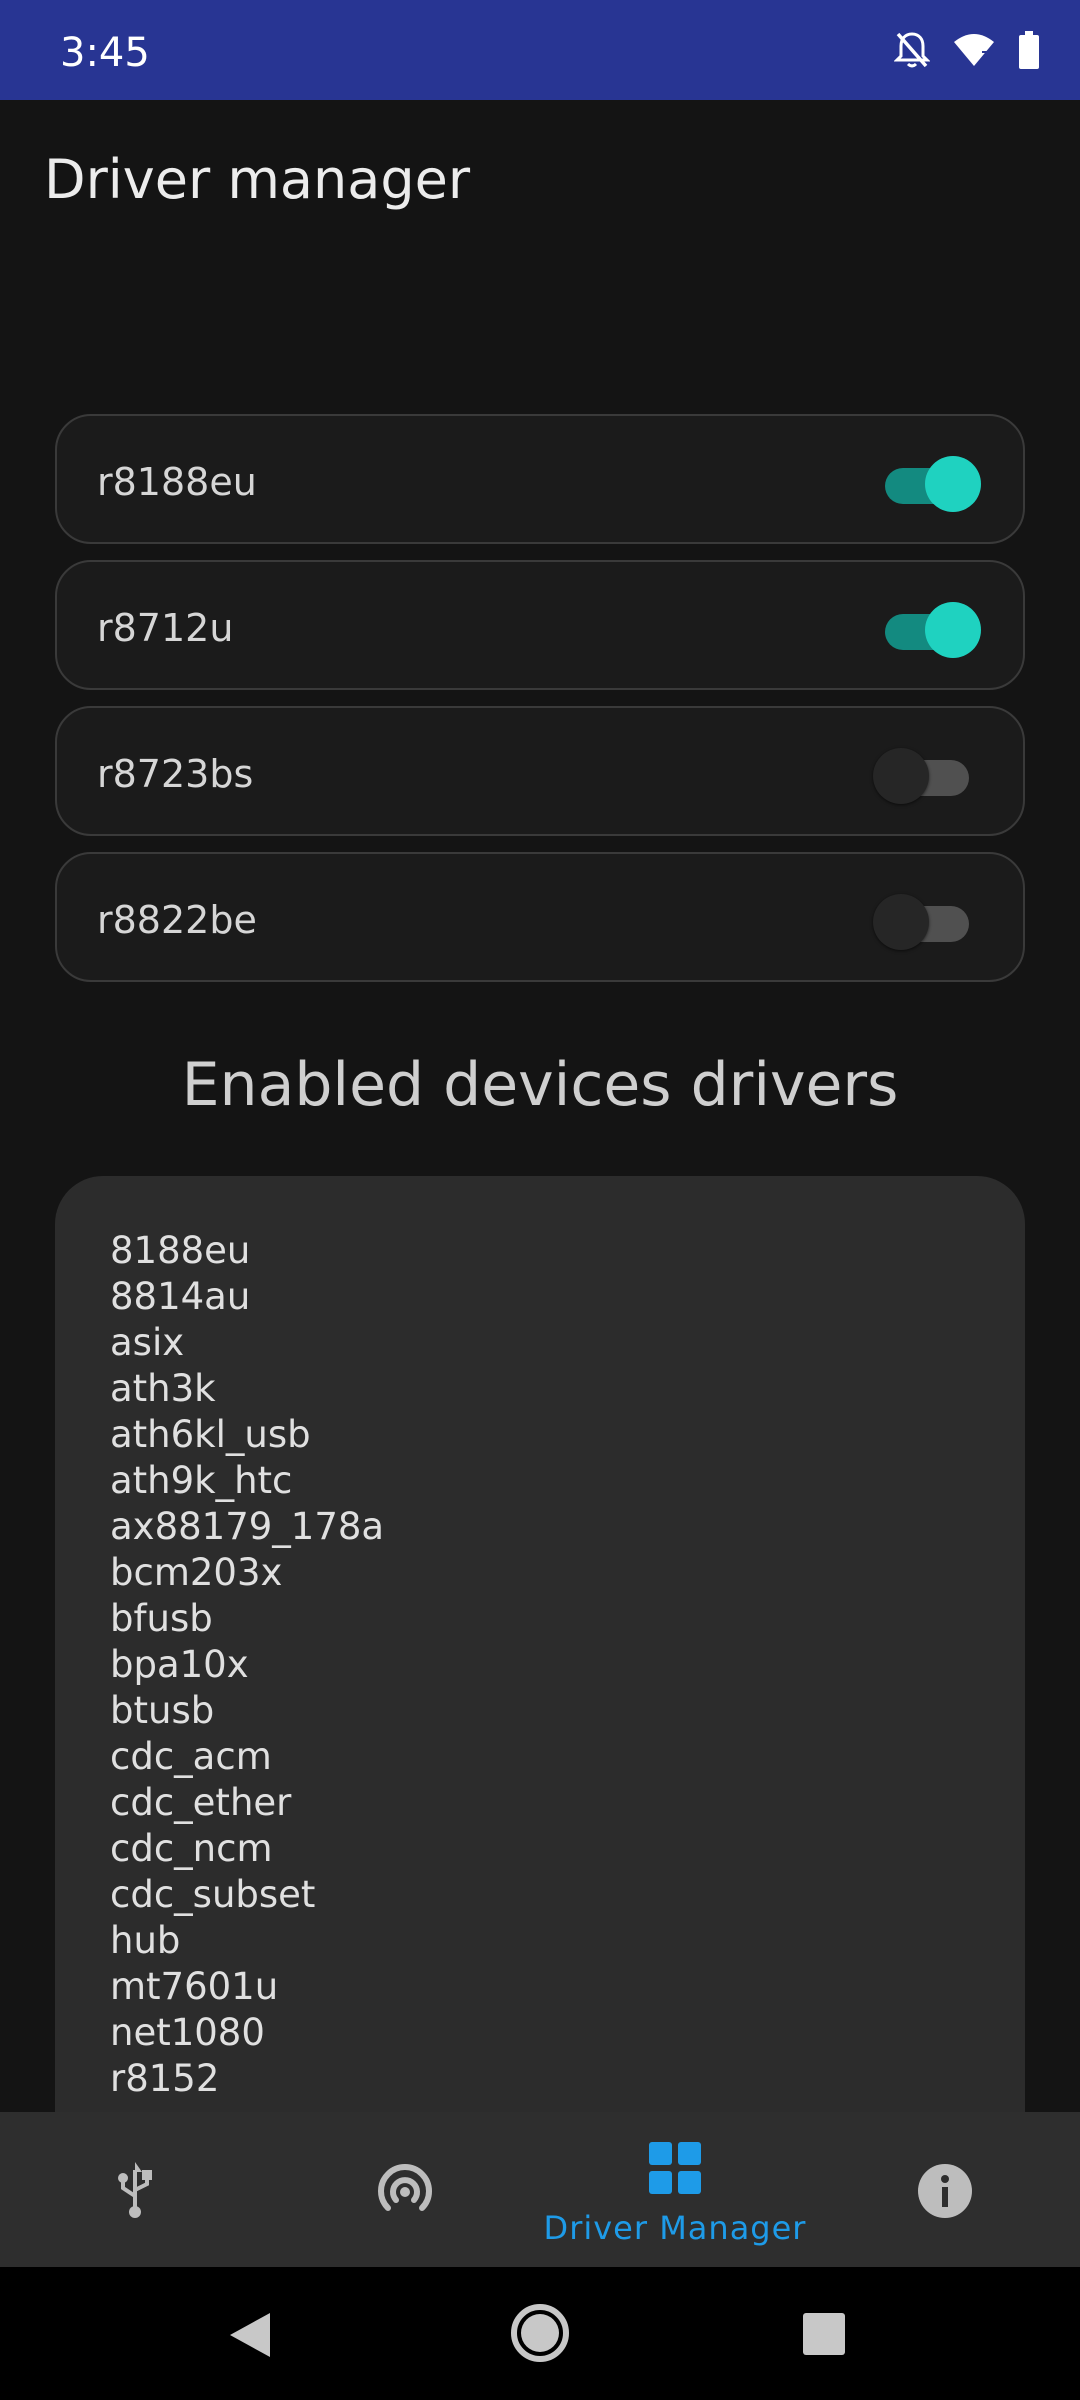  I want to click on battery-icon, so click(1029, 52).